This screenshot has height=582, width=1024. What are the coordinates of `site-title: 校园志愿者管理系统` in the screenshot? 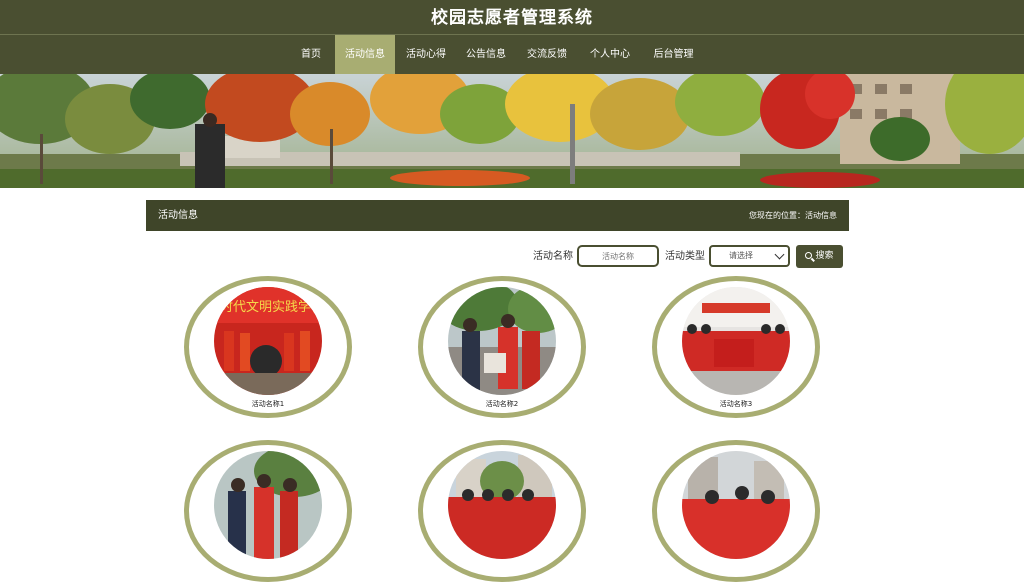 It's located at (512, 18).